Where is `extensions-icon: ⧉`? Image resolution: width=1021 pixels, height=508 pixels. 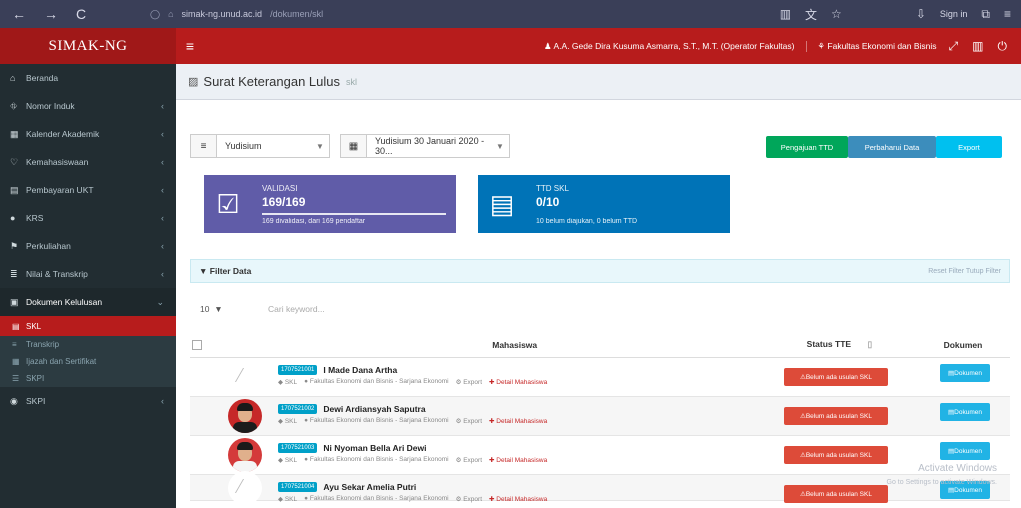 extensions-icon: ⧉ is located at coordinates (985, 14).